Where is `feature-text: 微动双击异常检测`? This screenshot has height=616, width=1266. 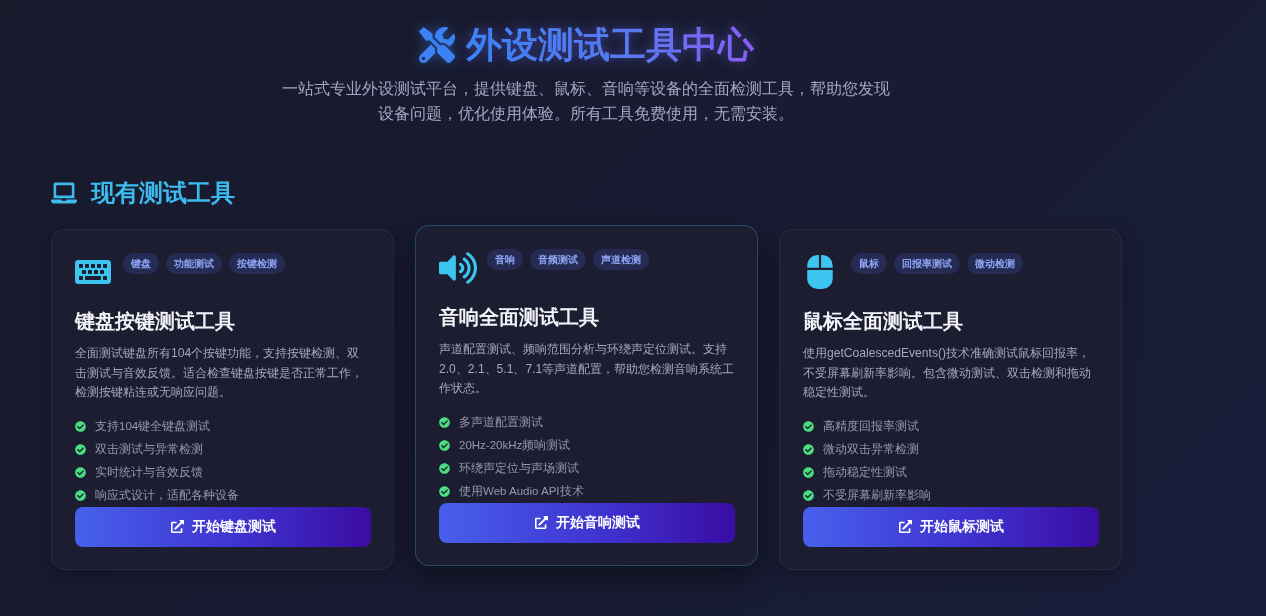
feature-text: 微动双击异常检测 is located at coordinates (871, 449).